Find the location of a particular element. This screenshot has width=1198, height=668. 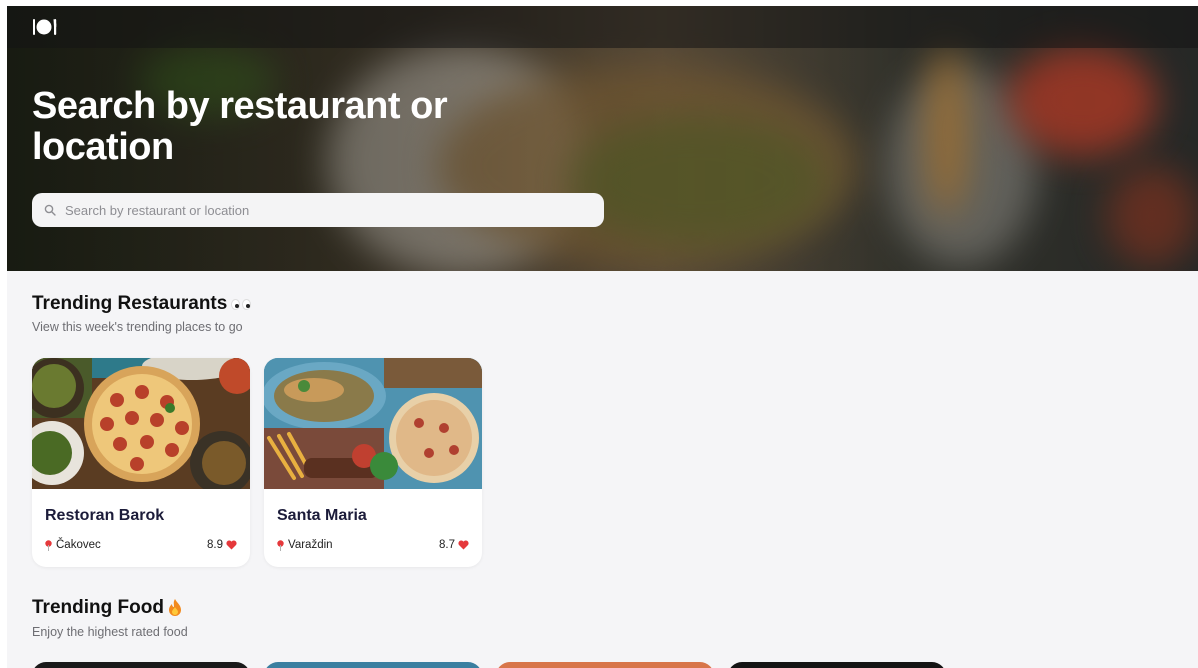

restaurant-card: Santa Maria Varaždin 8.7 is located at coordinates (373, 462).